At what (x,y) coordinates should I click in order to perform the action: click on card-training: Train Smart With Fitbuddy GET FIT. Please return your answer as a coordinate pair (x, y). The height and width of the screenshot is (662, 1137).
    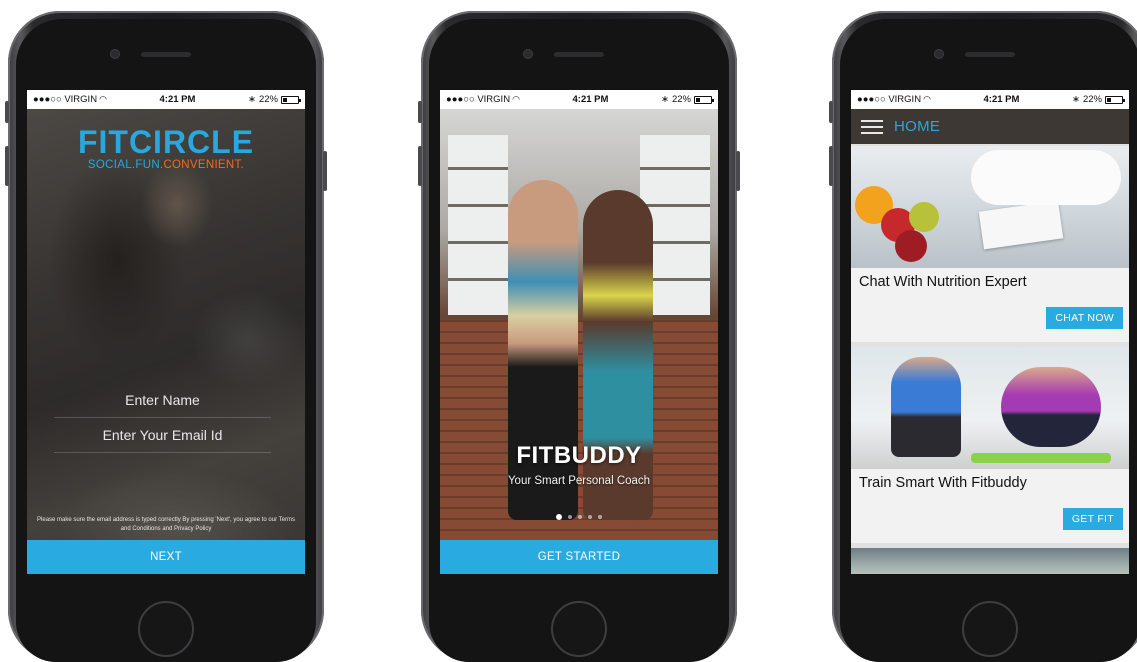
    Looking at the image, I should click on (990, 445).